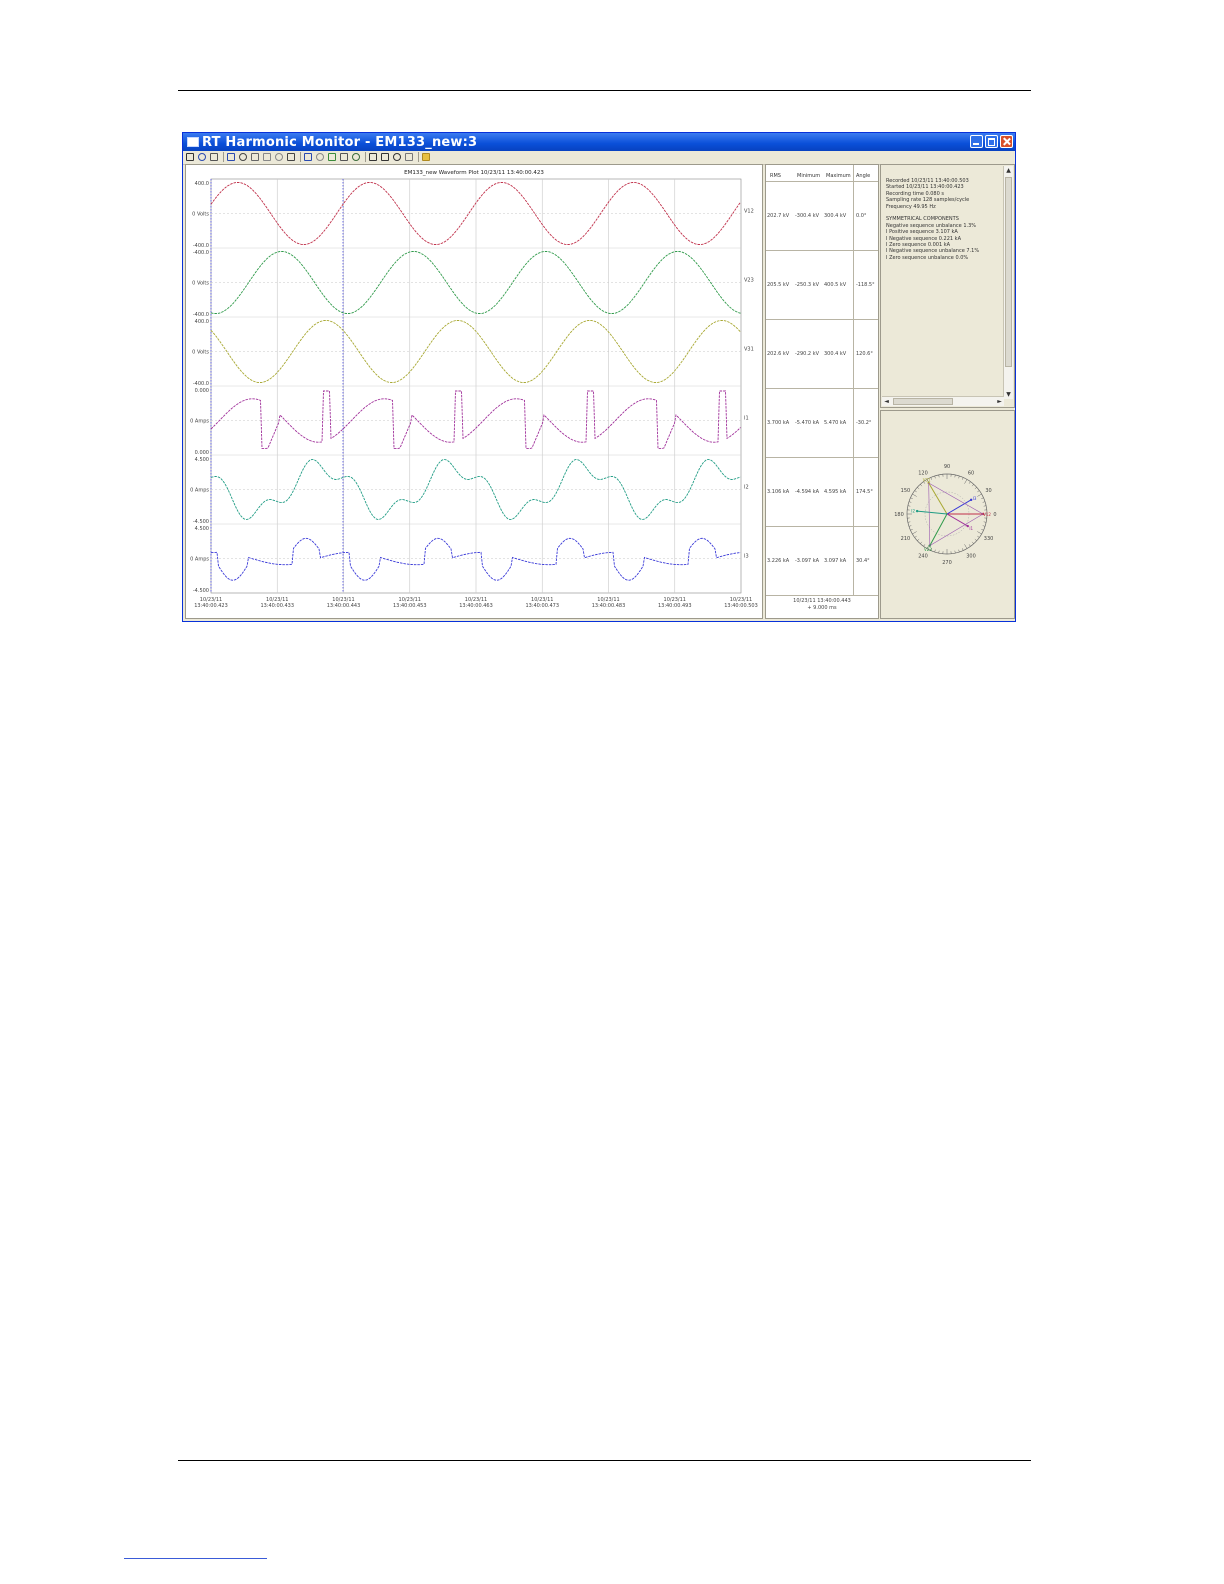 The image size is (1224, 1584). I want to click on print-preview-icon, so click(279, 157).